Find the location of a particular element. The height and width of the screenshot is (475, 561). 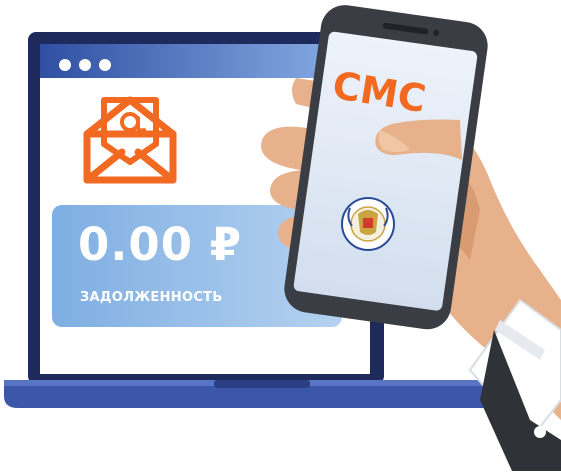

balance-label: ЗАДОЛЖЕННОСТЬ is located at coordinates (151, 297).